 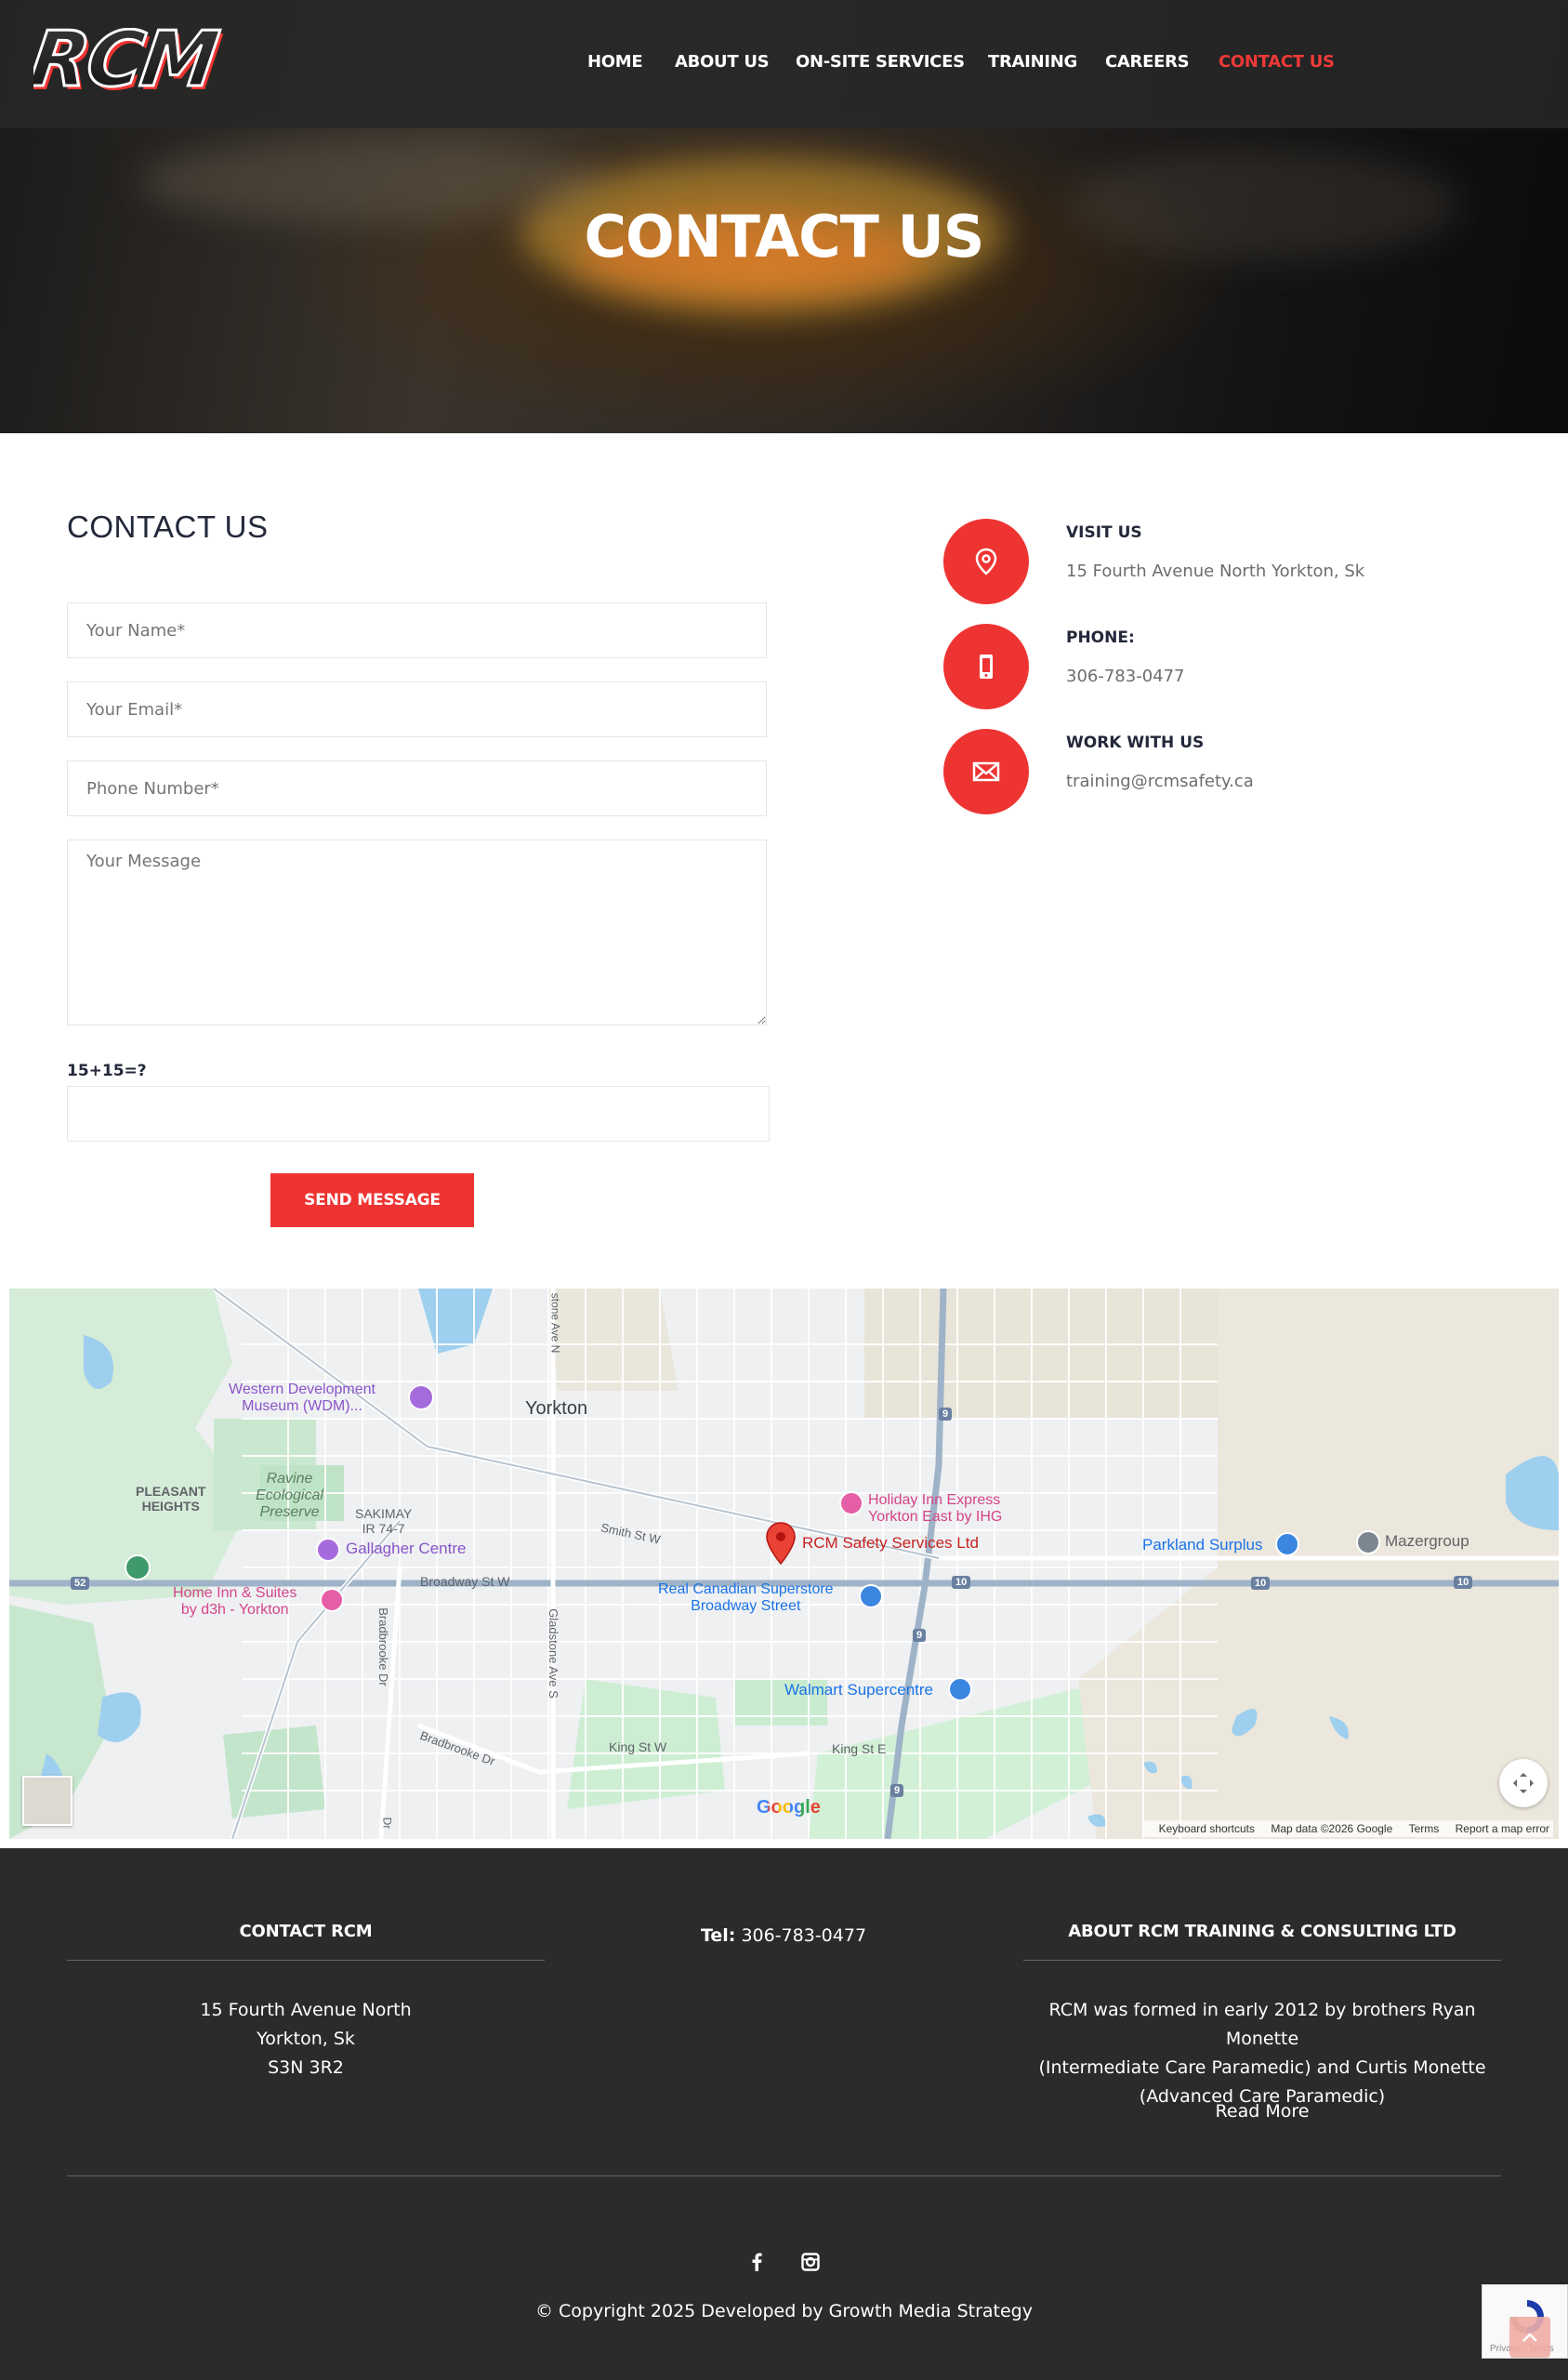 I want to click on highway-10-shield: 10, so click(x=961, y=1582).